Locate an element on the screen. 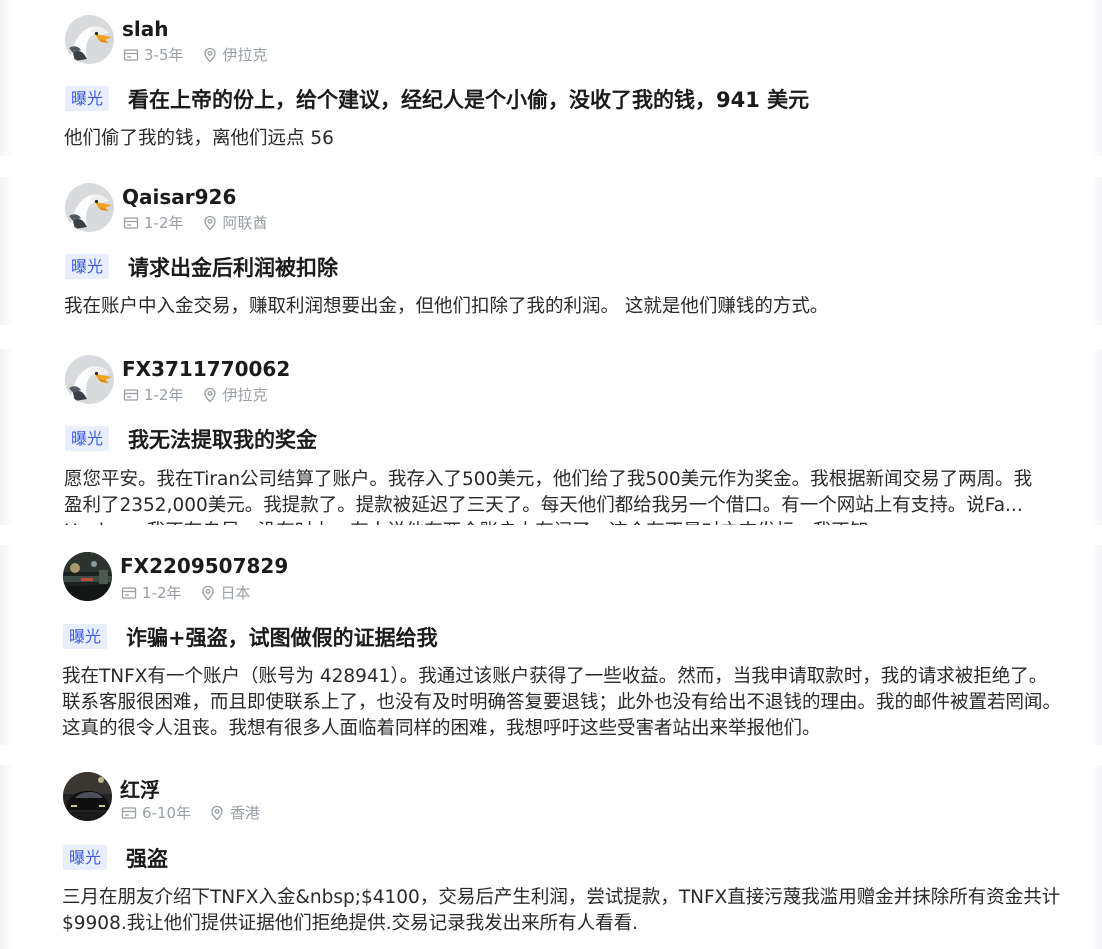 This screenshot has width=1102, height=949. post-title: 强盗 is located at coordinates (147, 858).